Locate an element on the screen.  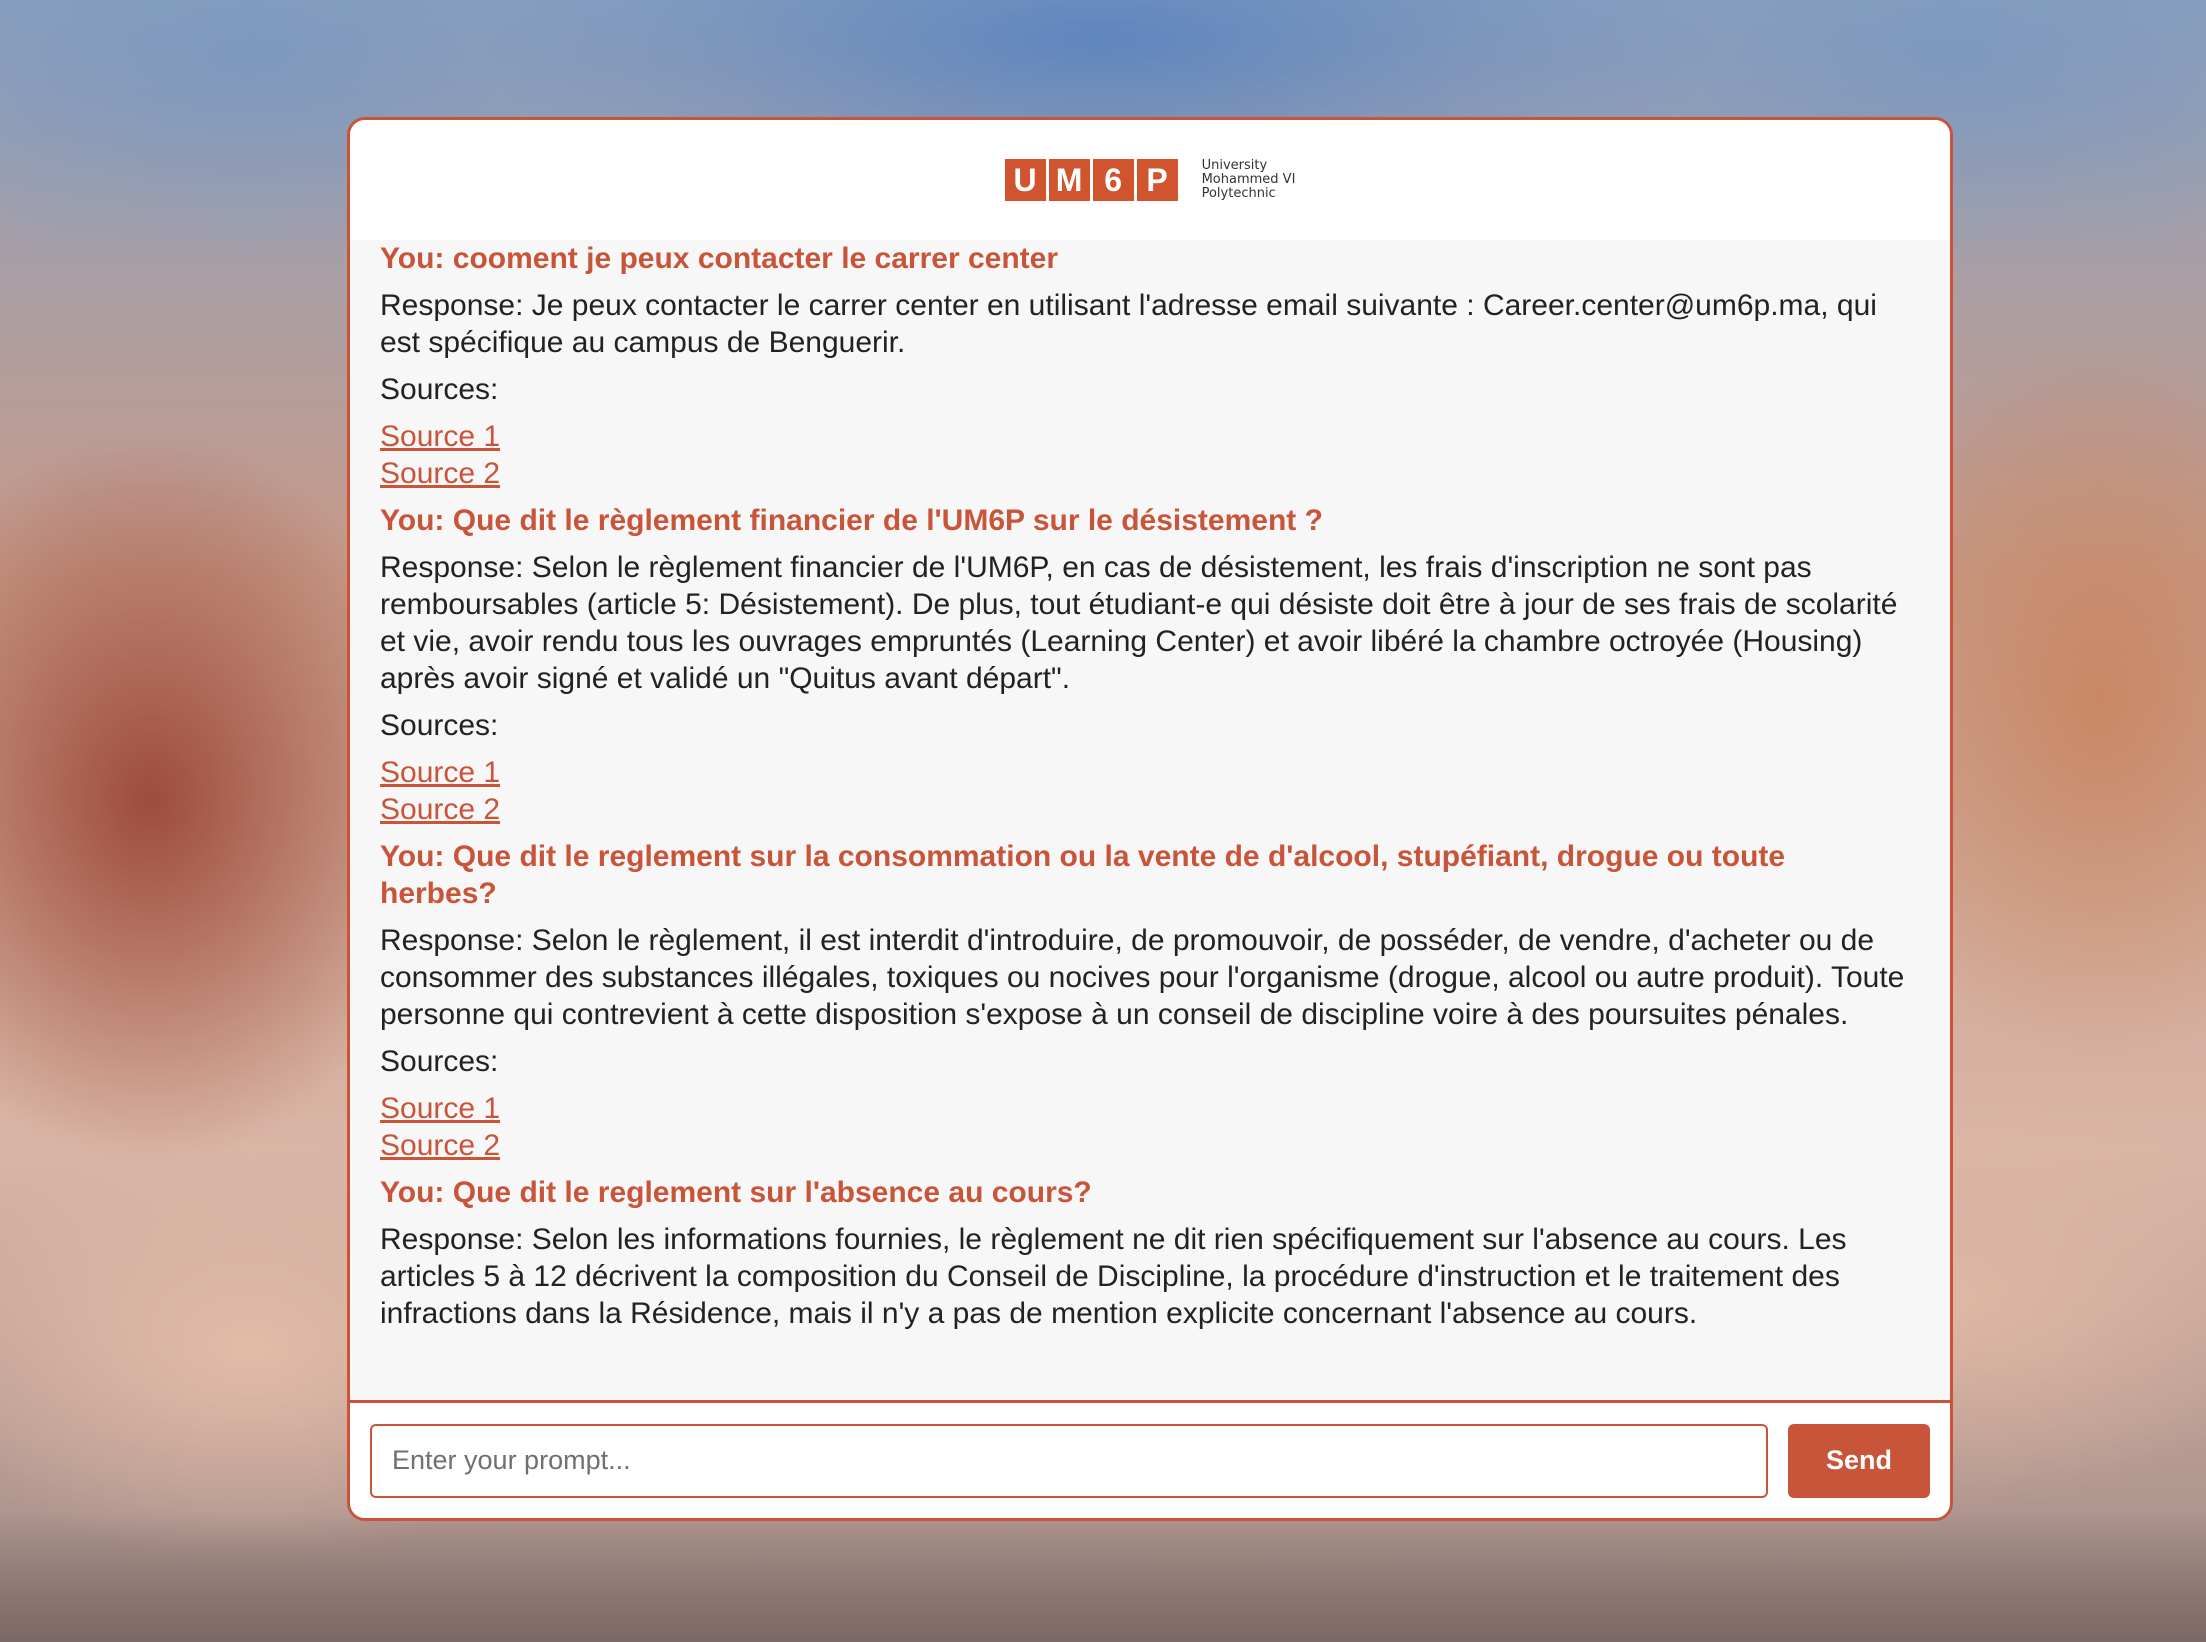
logo-tagline: University Mohammed VI Polytechnic is located at coordinates (1249, 180).